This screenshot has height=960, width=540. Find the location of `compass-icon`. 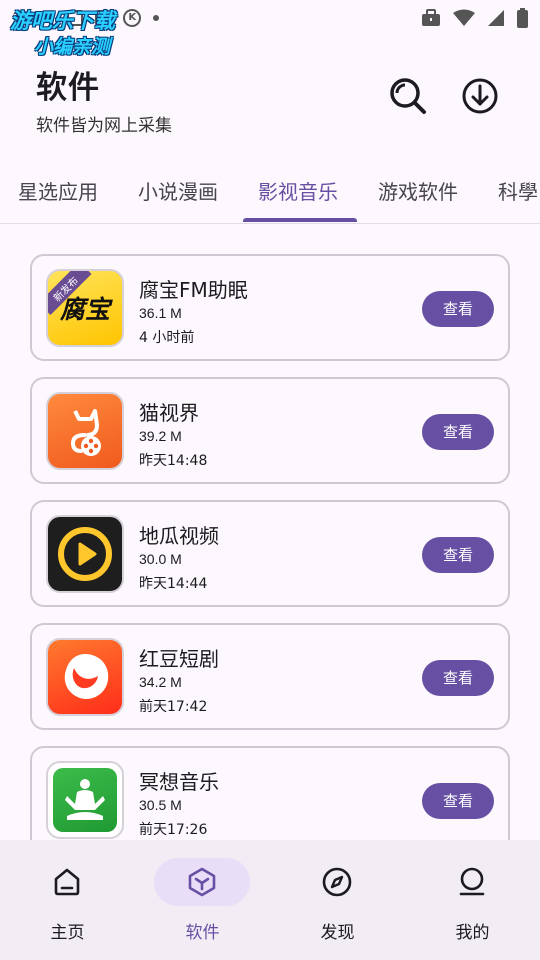

compass-icon is located at coordinates (337, 882).